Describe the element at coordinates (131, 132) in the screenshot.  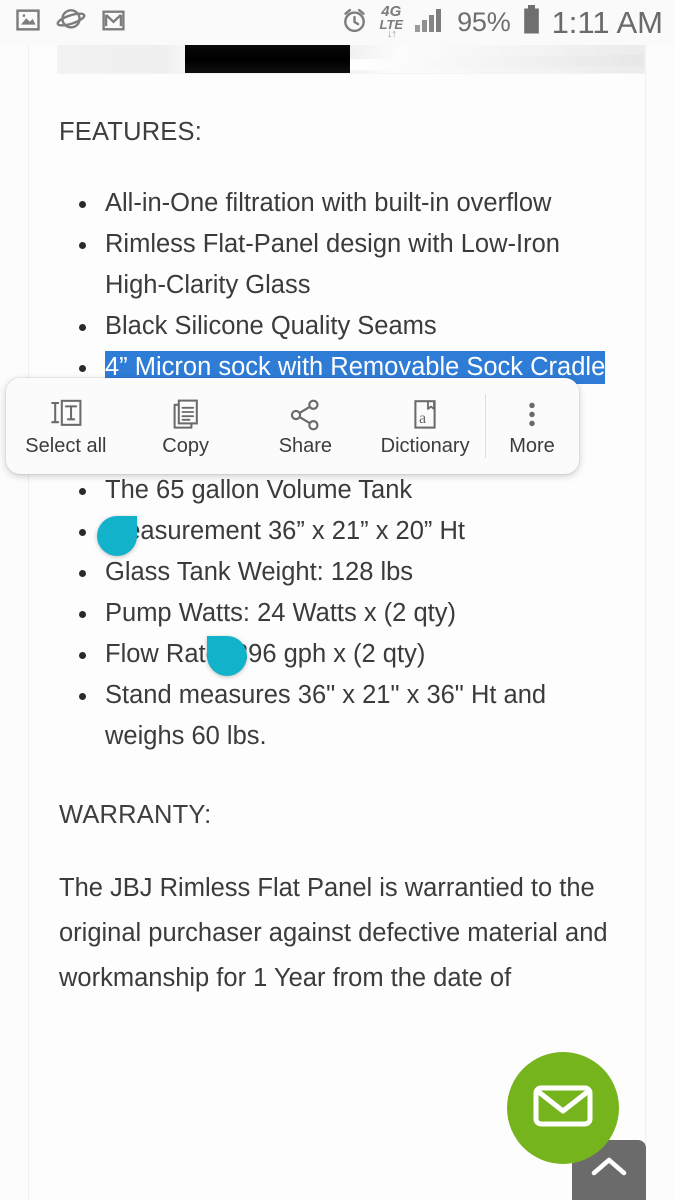
I see `features-heading: FEATURES:` at that location.